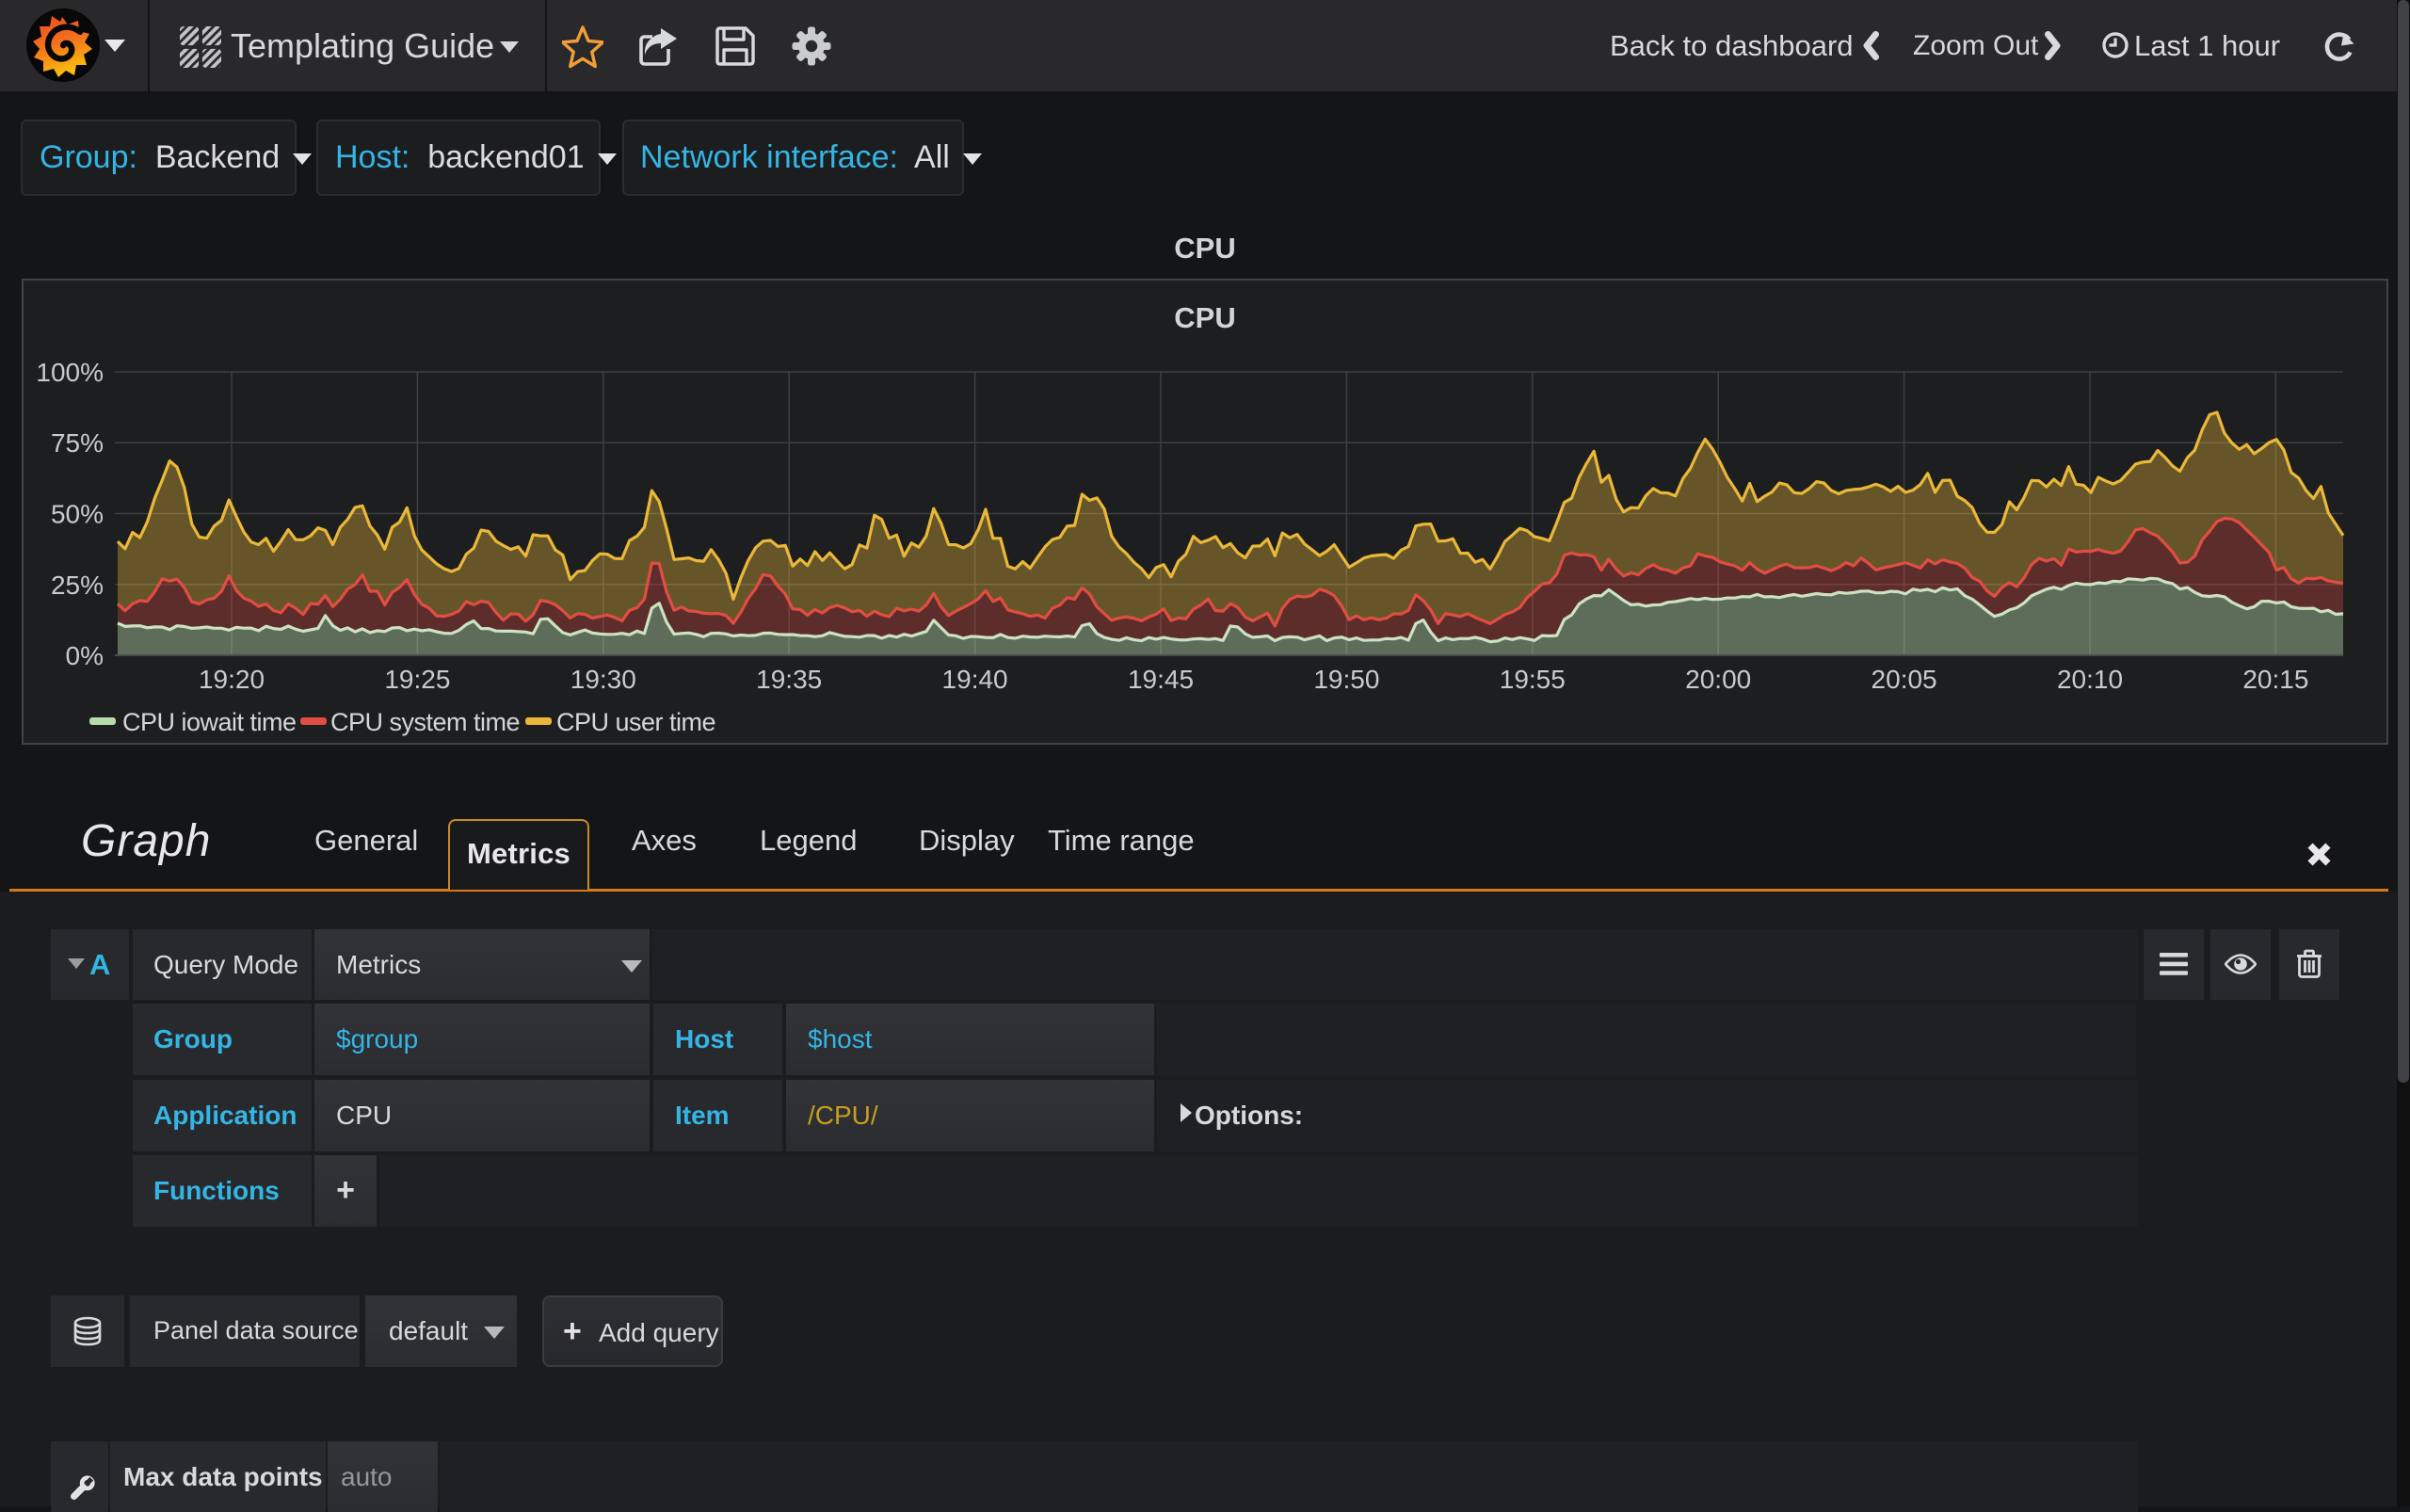  I want to click on svg-text: 19:35, so click(789, 679).